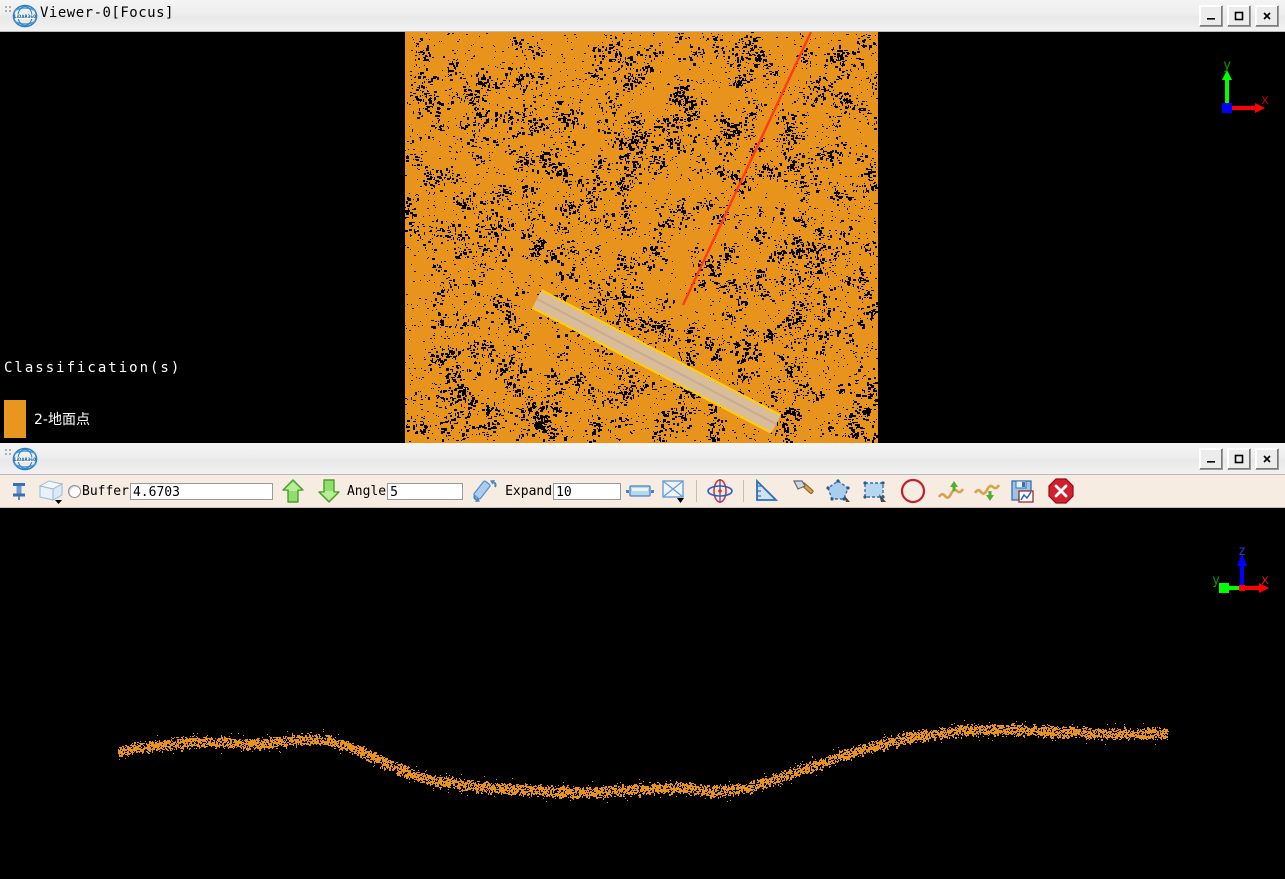 The height and width of the screenshot is (879, 1285). I want to click on expand-input: 10, so click(587, 491).